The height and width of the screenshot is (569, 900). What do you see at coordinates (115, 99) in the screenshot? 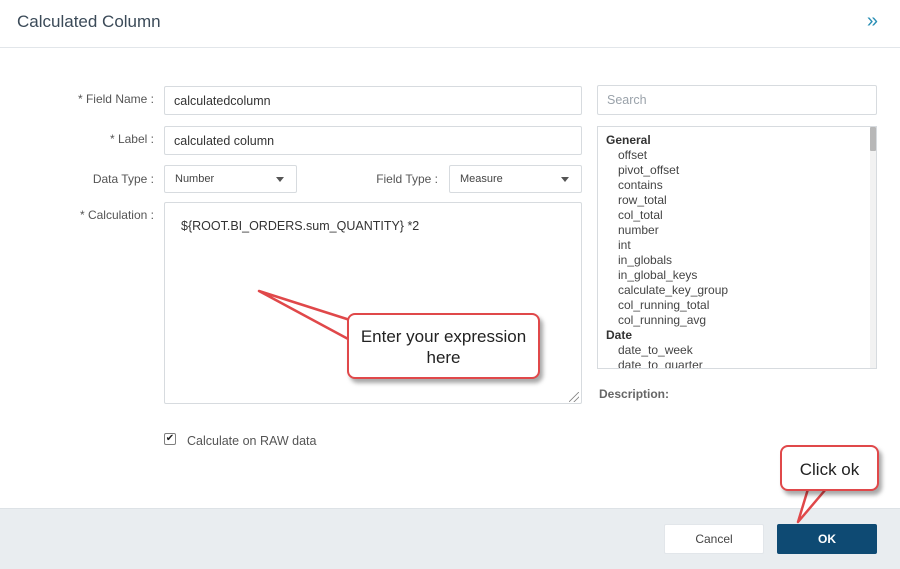
I see `field-name-label: * Field Name :` at bounding box center [115, 99].